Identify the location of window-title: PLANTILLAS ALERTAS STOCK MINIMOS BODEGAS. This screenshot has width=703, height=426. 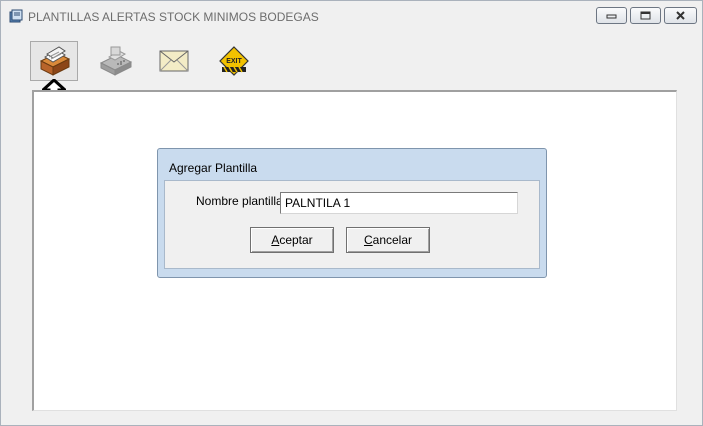
(173, 17).